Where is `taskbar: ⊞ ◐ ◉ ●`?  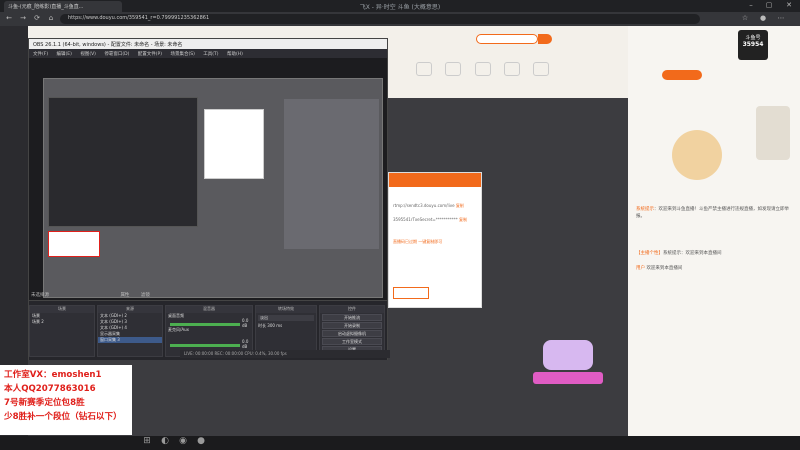
taskbar: ⊞ ◐ ◉ ● is located at coordinates (400, 443).